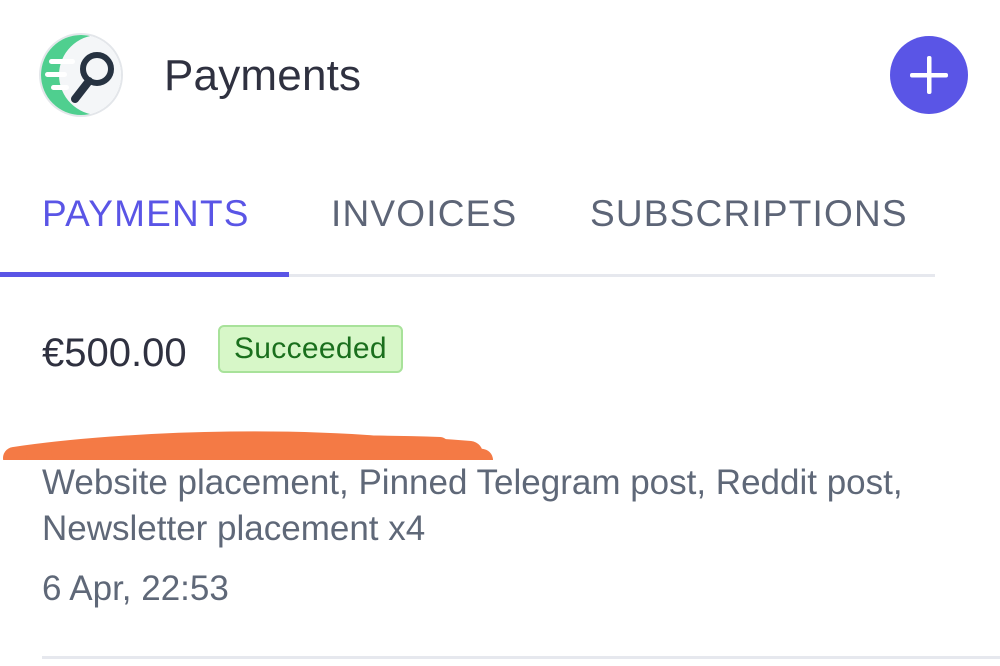 The height and width of the screenshot is (666, 1000). Describe the element at coordinates (310, 349) in the screenshot. I see `status-badge: Succeeded` at that location.